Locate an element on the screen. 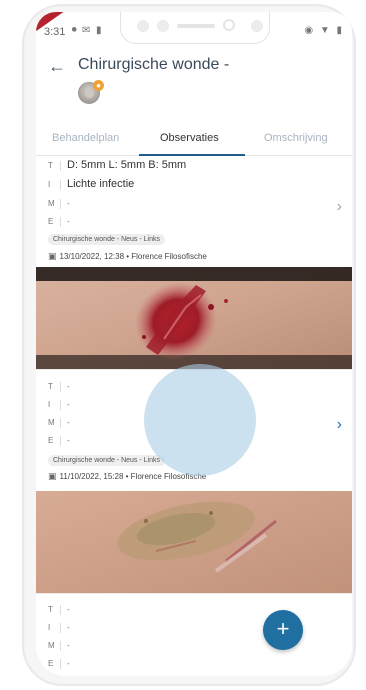 The image size is (366, 690). obs-row-t: T D: 5mm L: 5mm B: 5mm is located at coordinates (117, 165).